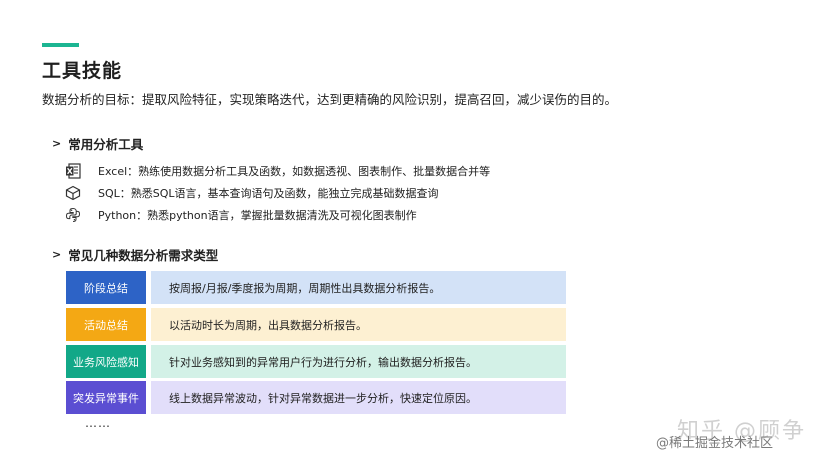 This screenshot has width=830, height=466. I want to click on tools-section-heading: > 常用分析工具, so click(97, 143).